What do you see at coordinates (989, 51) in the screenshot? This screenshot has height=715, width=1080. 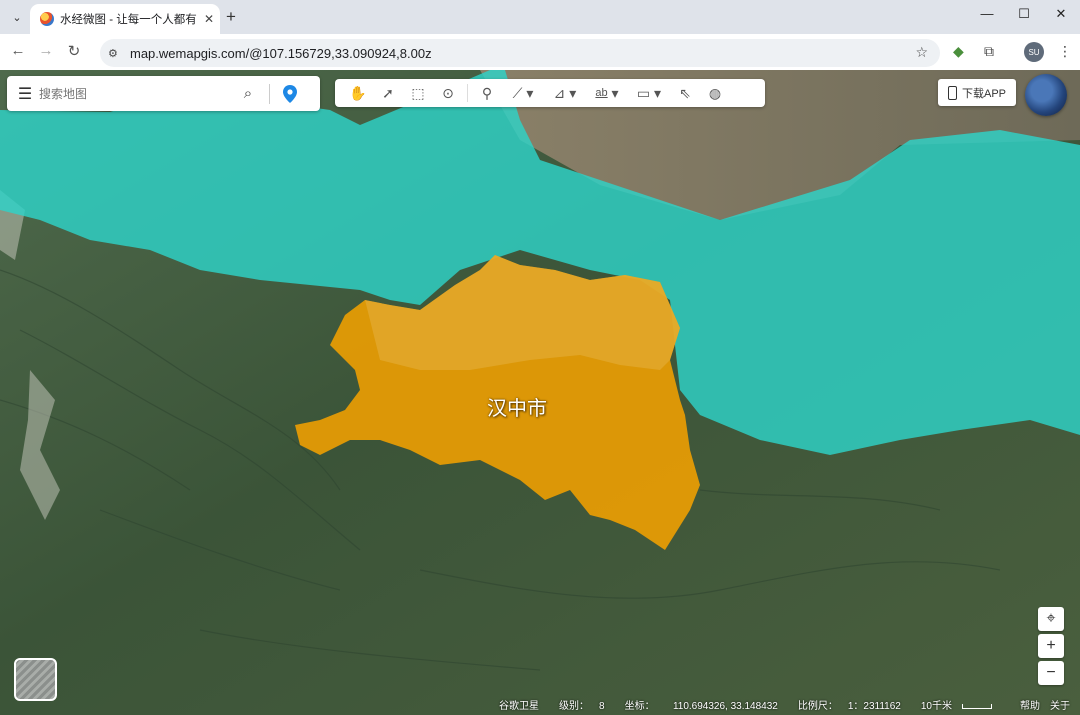 I see `extensions-puzzle-icon: ⧉` at bounding box center [989, 51].